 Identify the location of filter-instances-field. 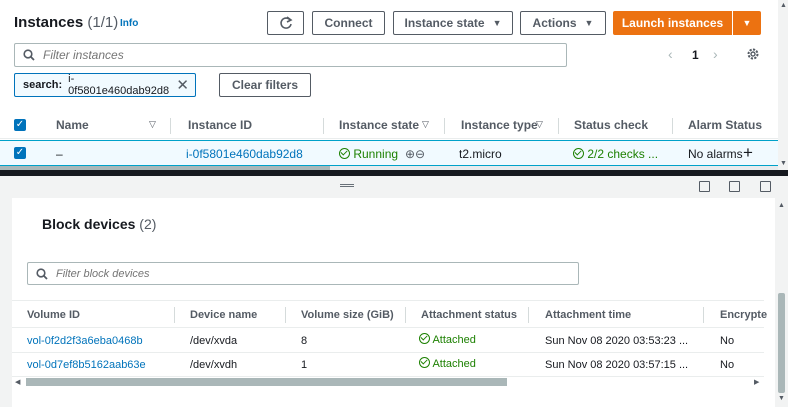
(290, 55).